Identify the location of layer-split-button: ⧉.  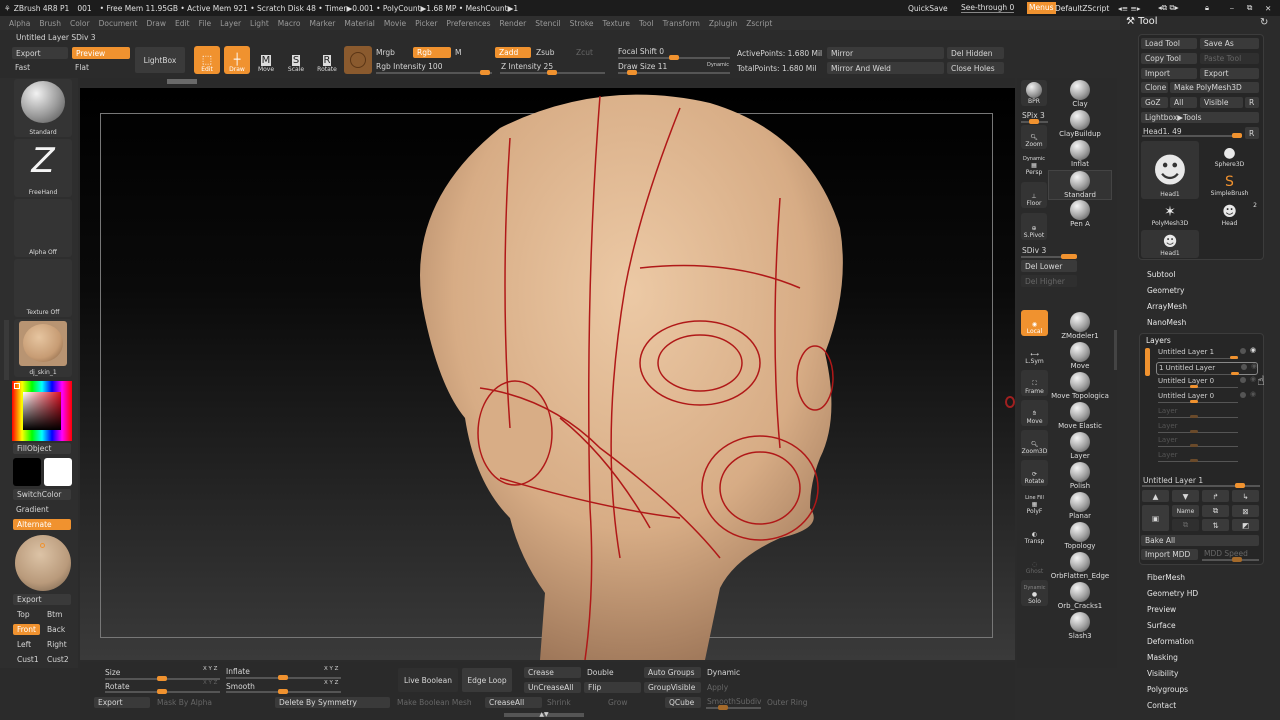
(1185, 525).